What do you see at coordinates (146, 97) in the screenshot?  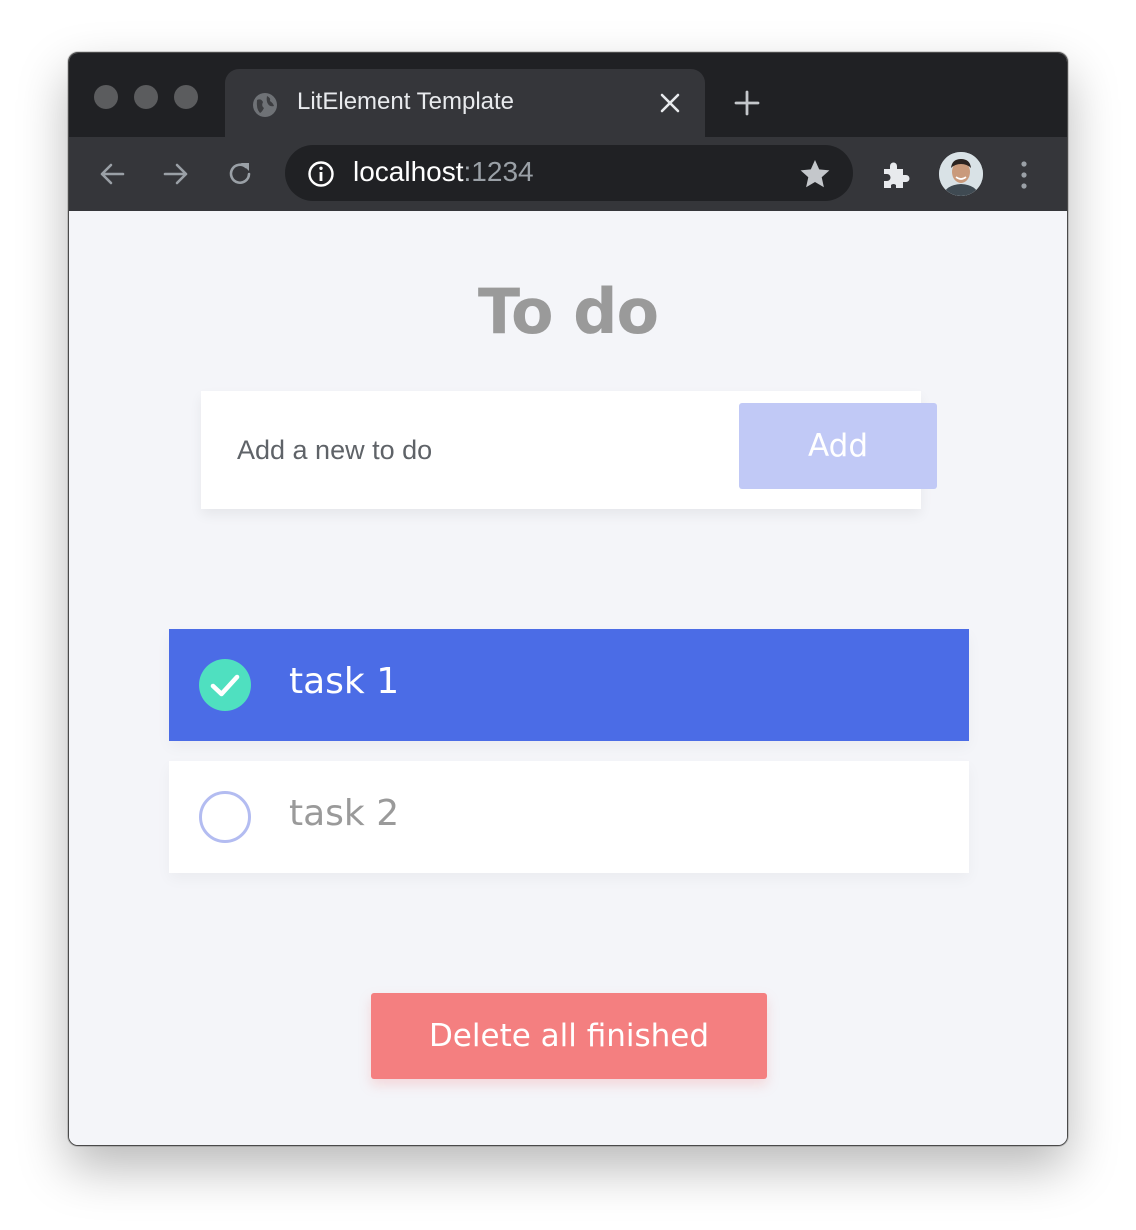 I see `window-minimize-dot` at bounding box center [146, 97].